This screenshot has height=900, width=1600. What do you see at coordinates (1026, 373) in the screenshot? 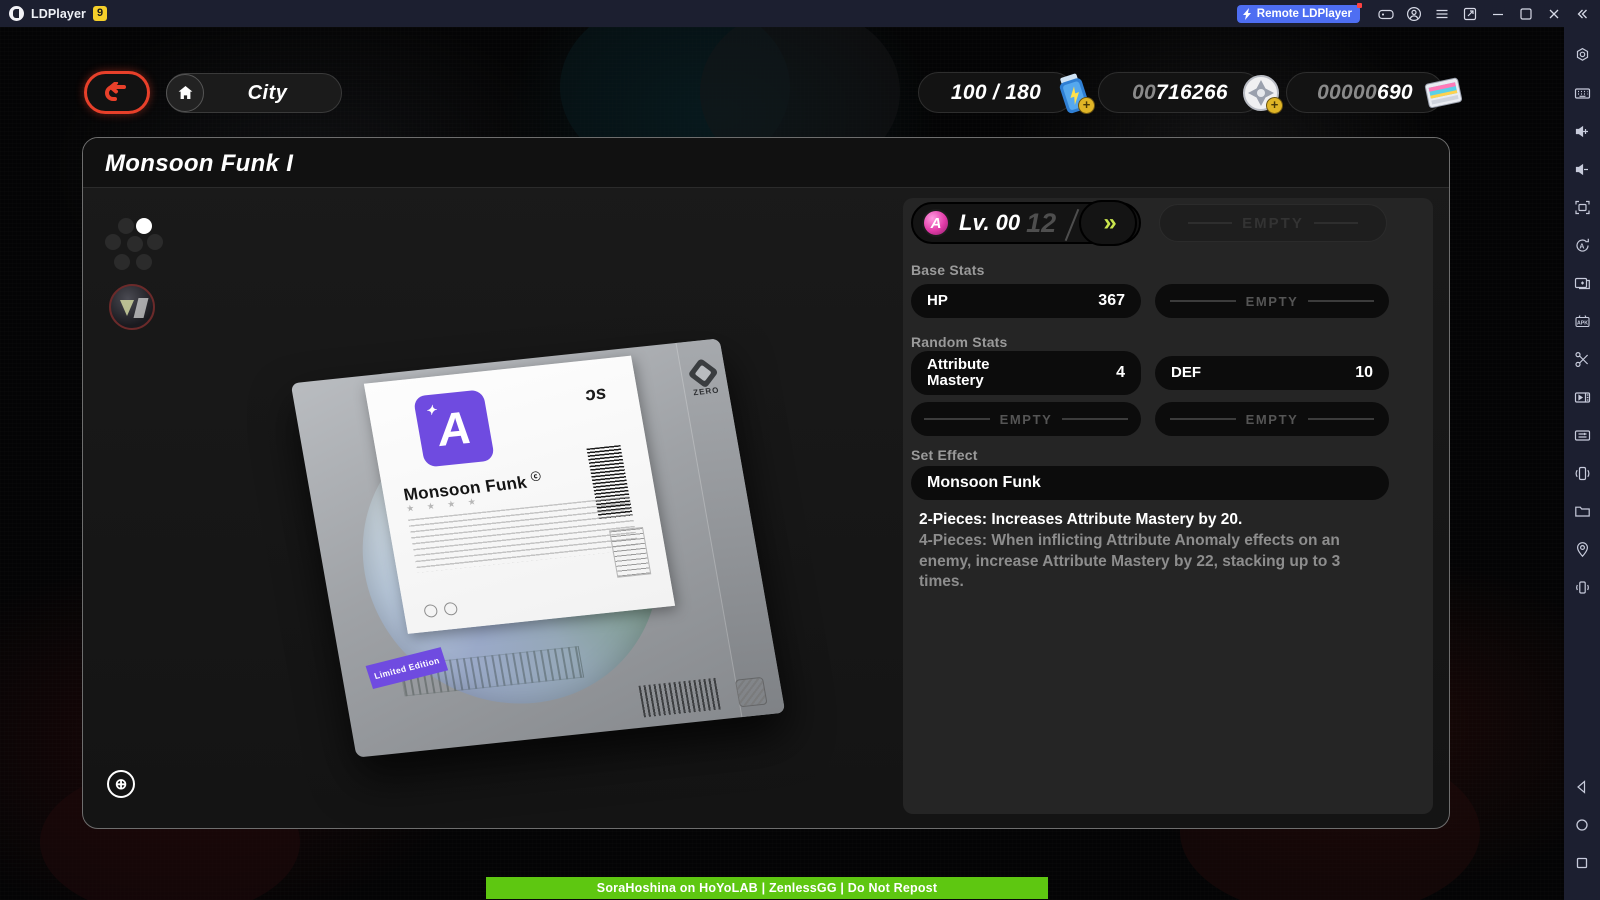
I see `stat-attribute-mastery: Attribute Mastery 4` at bounding box center [1026, 373].